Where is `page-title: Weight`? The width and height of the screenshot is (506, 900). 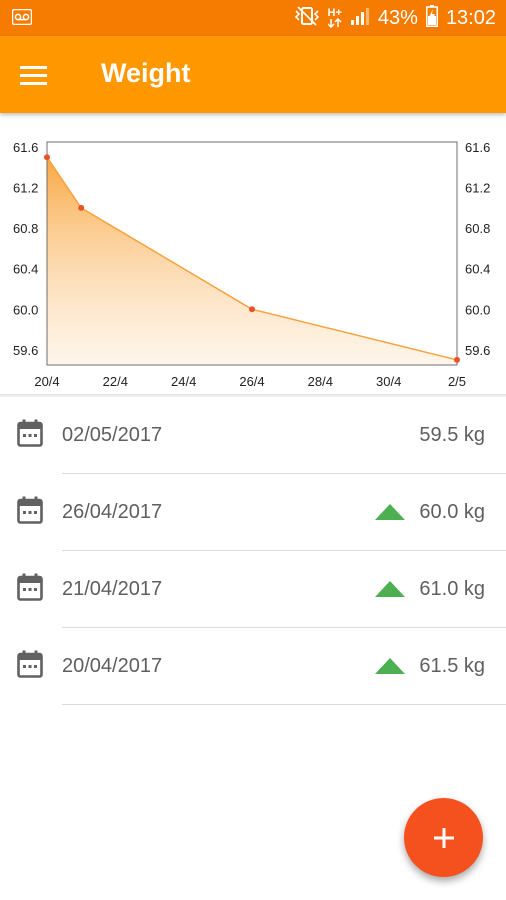
page-title: Weight is located at coordinates (146, 73).